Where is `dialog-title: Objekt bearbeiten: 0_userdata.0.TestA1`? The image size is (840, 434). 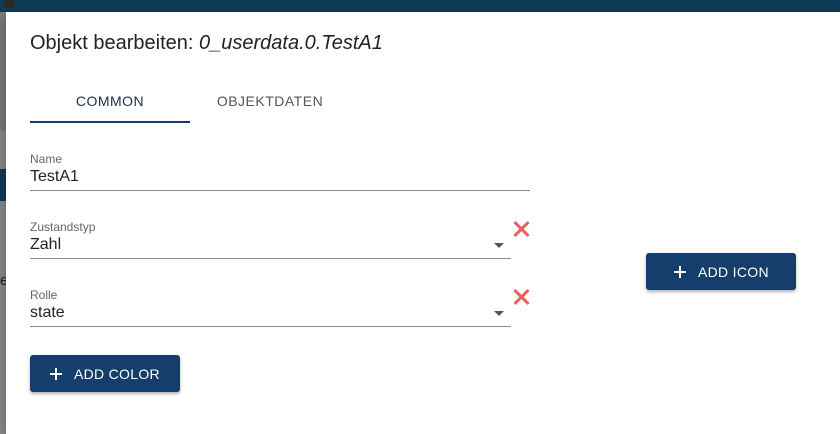
dialog-title: Objekt bearbeiten: 0_userdata.0.TestA1 is located at coordinates (206, 43).